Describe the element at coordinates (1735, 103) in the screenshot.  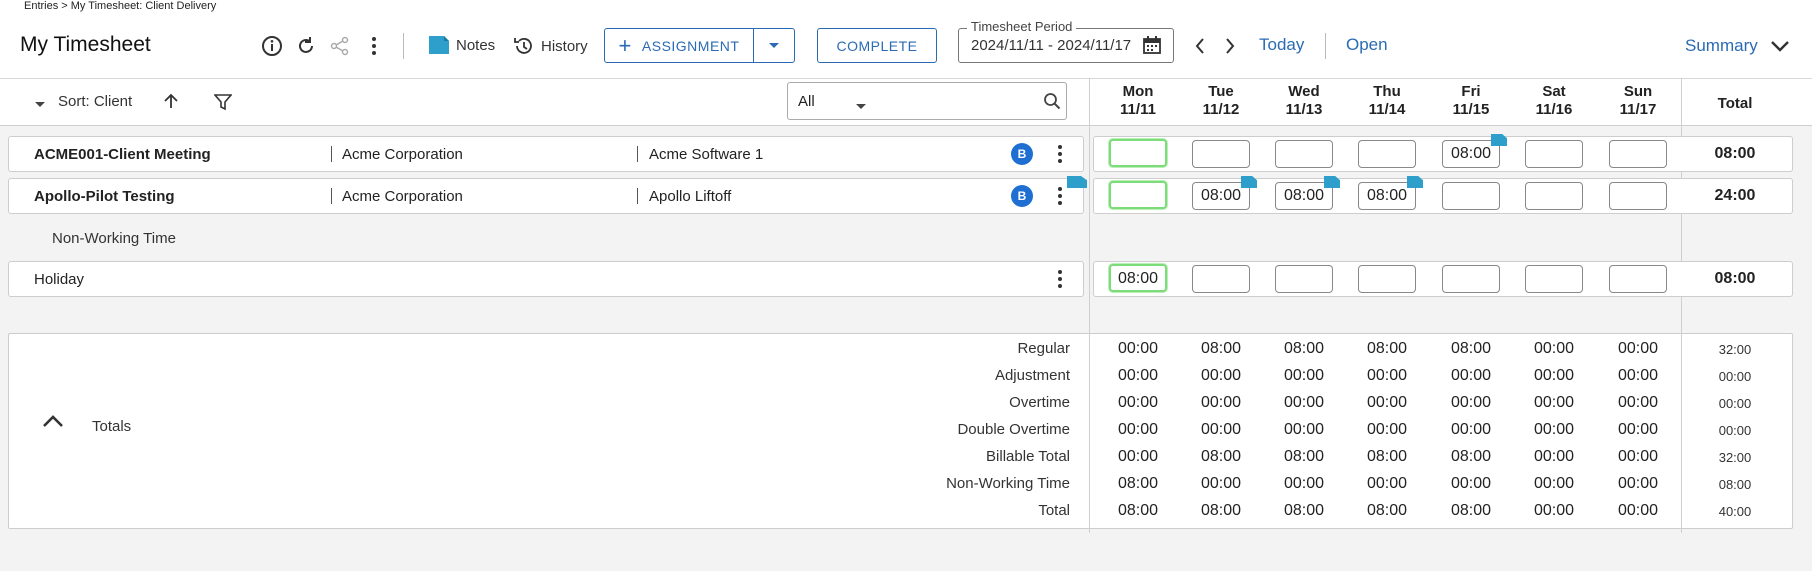
I see `total-header: Total` at that location.